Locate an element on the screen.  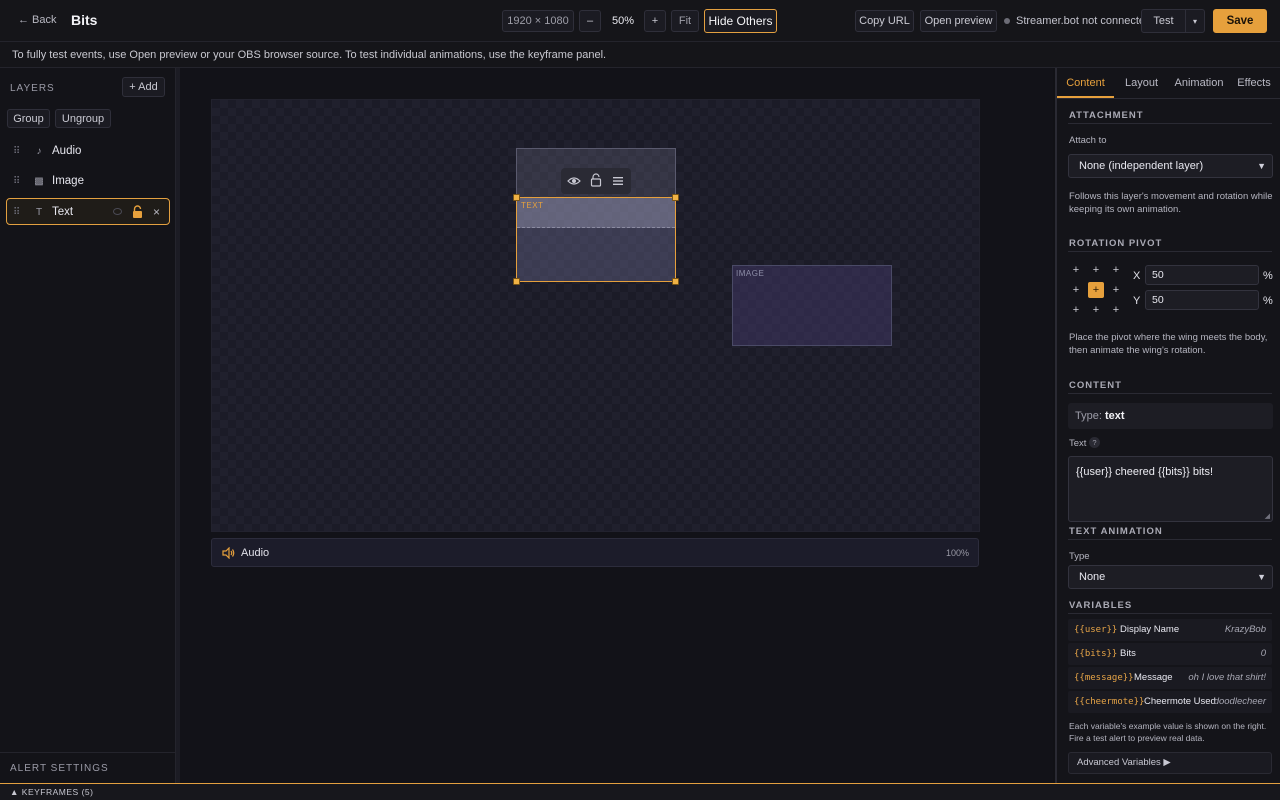
delete-icon: × is located at coordinates (156, 212).